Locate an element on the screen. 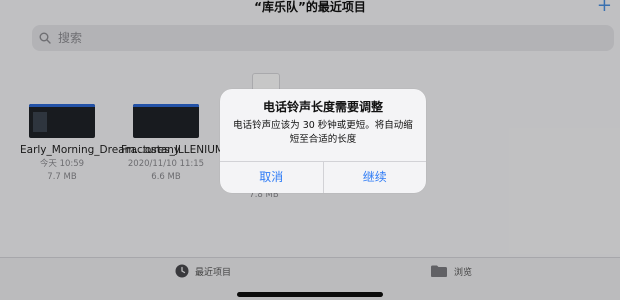 The height and width of the screenshot is (300, 620). alert-title: 电话铃声长度需要调整 is located at coordinates (322, 107).